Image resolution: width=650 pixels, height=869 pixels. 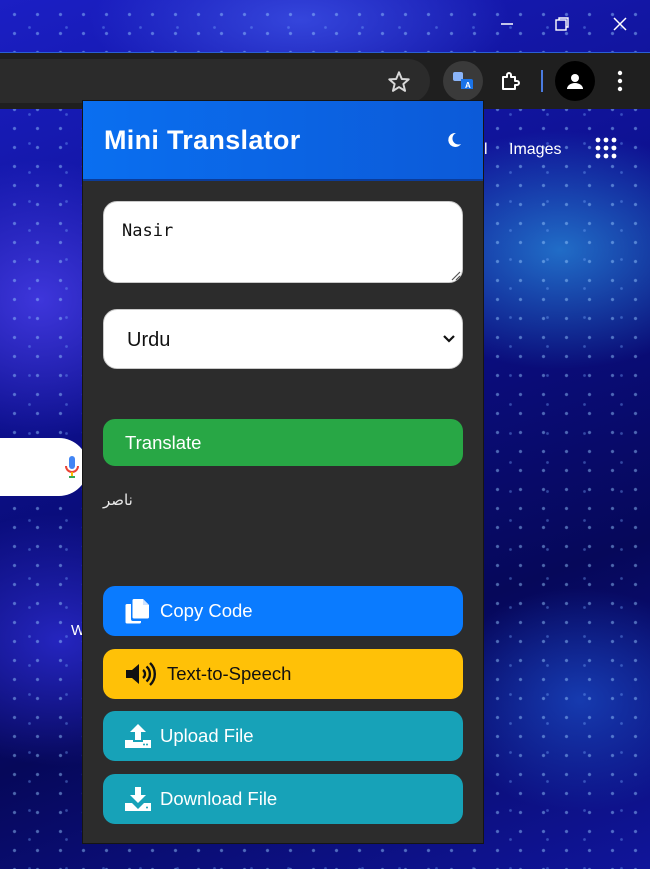 I want to click on images-link: Images, so click(x=535, y=150).